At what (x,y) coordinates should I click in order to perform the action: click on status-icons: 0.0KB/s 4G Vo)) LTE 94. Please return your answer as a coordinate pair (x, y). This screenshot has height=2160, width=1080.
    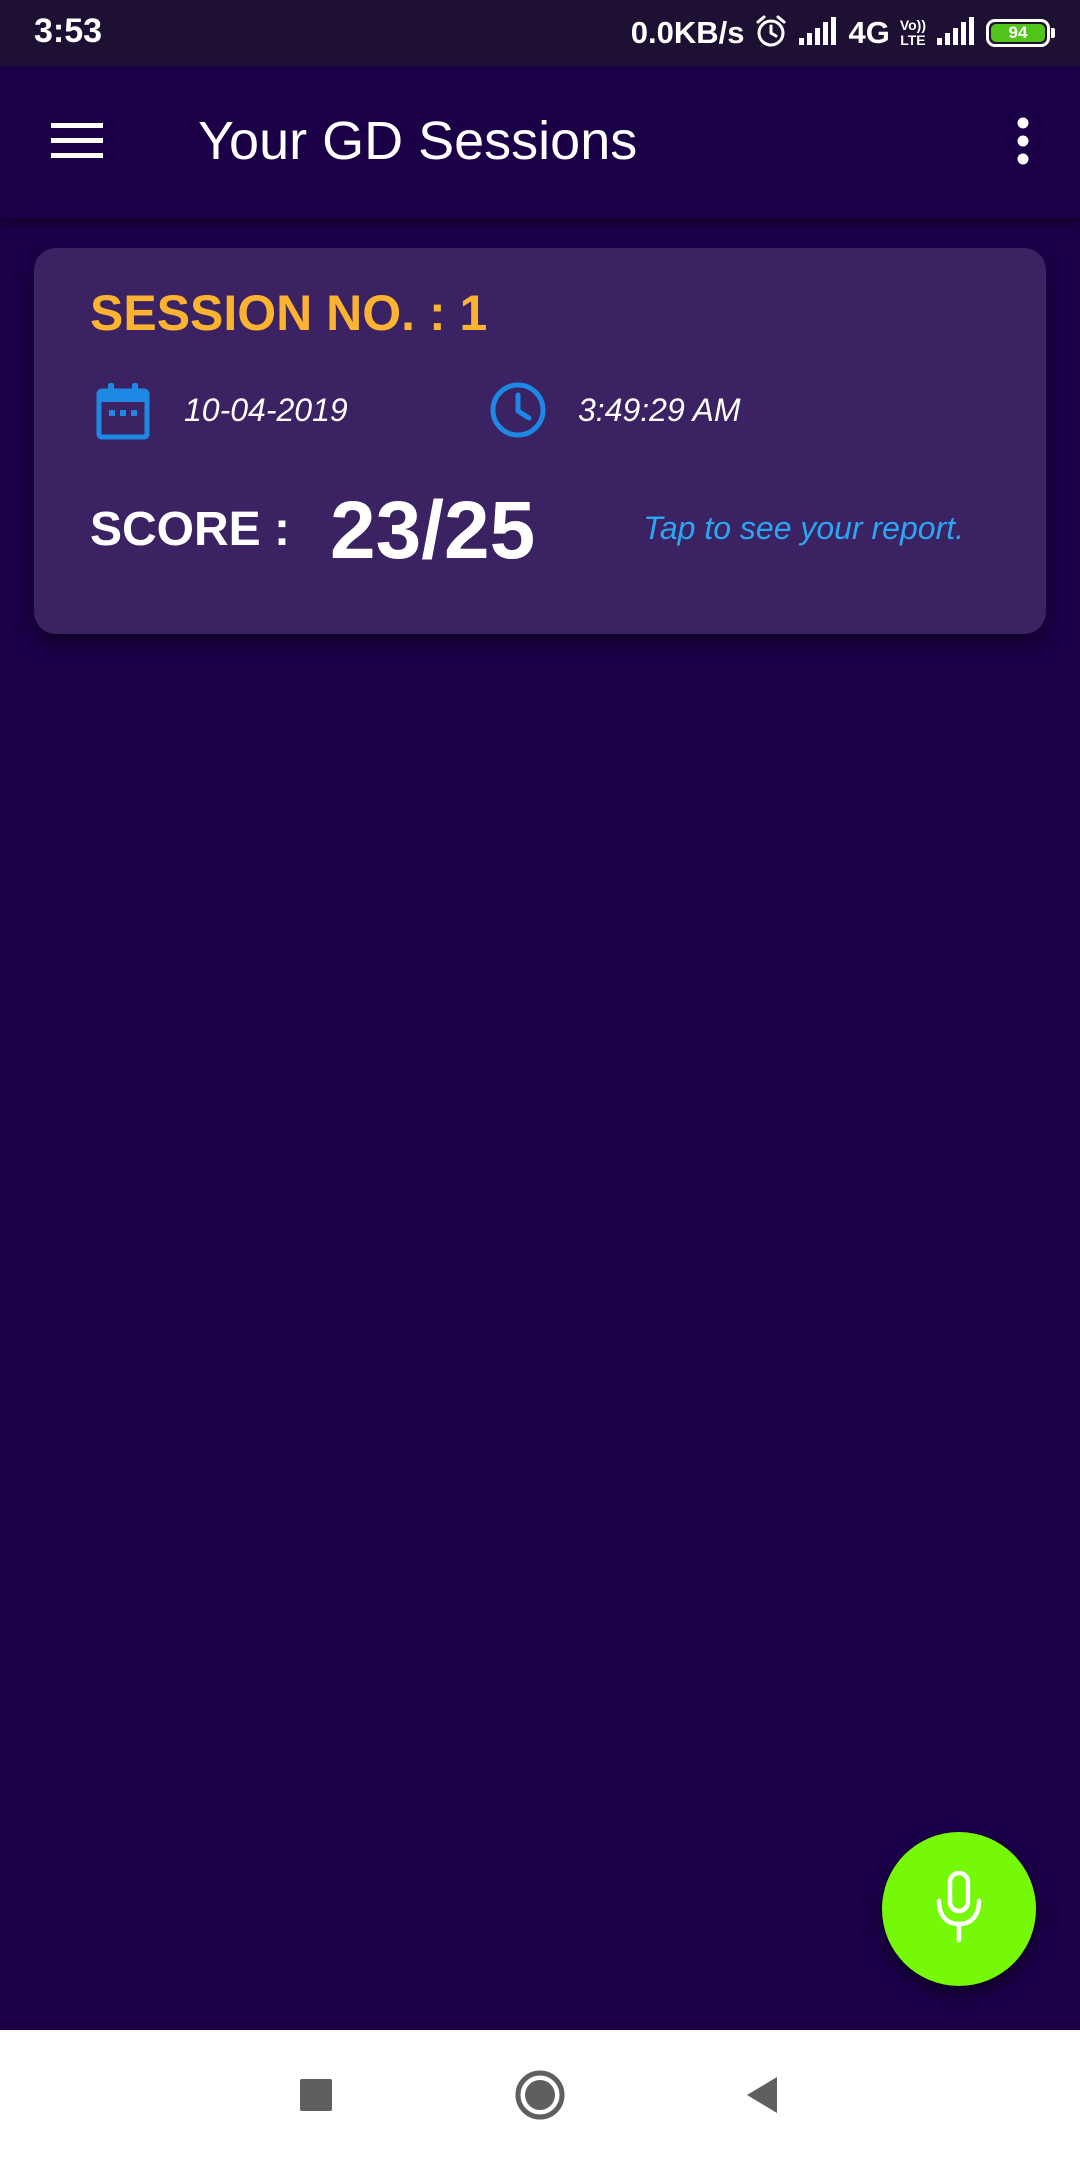
    Looking at the image, I should click on (842, 33).